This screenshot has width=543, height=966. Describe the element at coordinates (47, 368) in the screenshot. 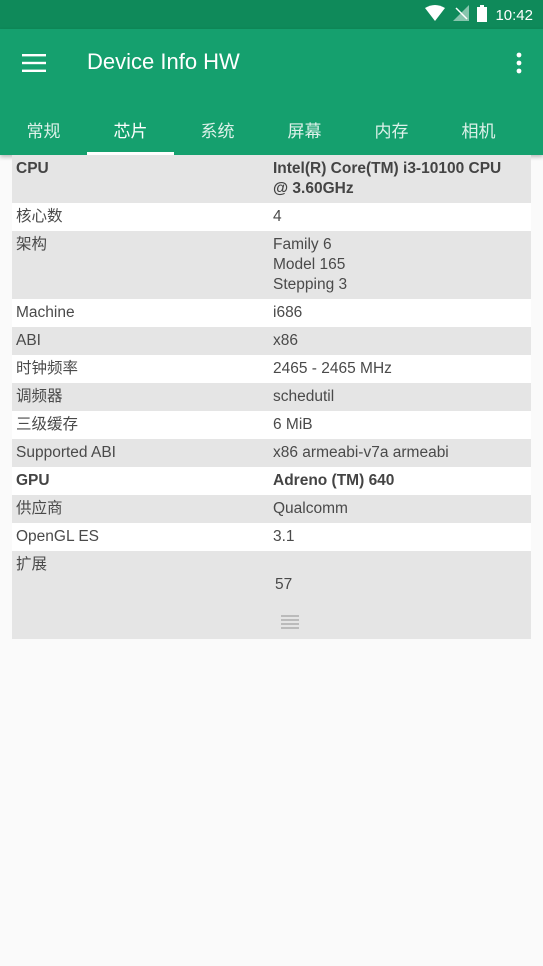

I see `row-label: 时钟频率` at that location.